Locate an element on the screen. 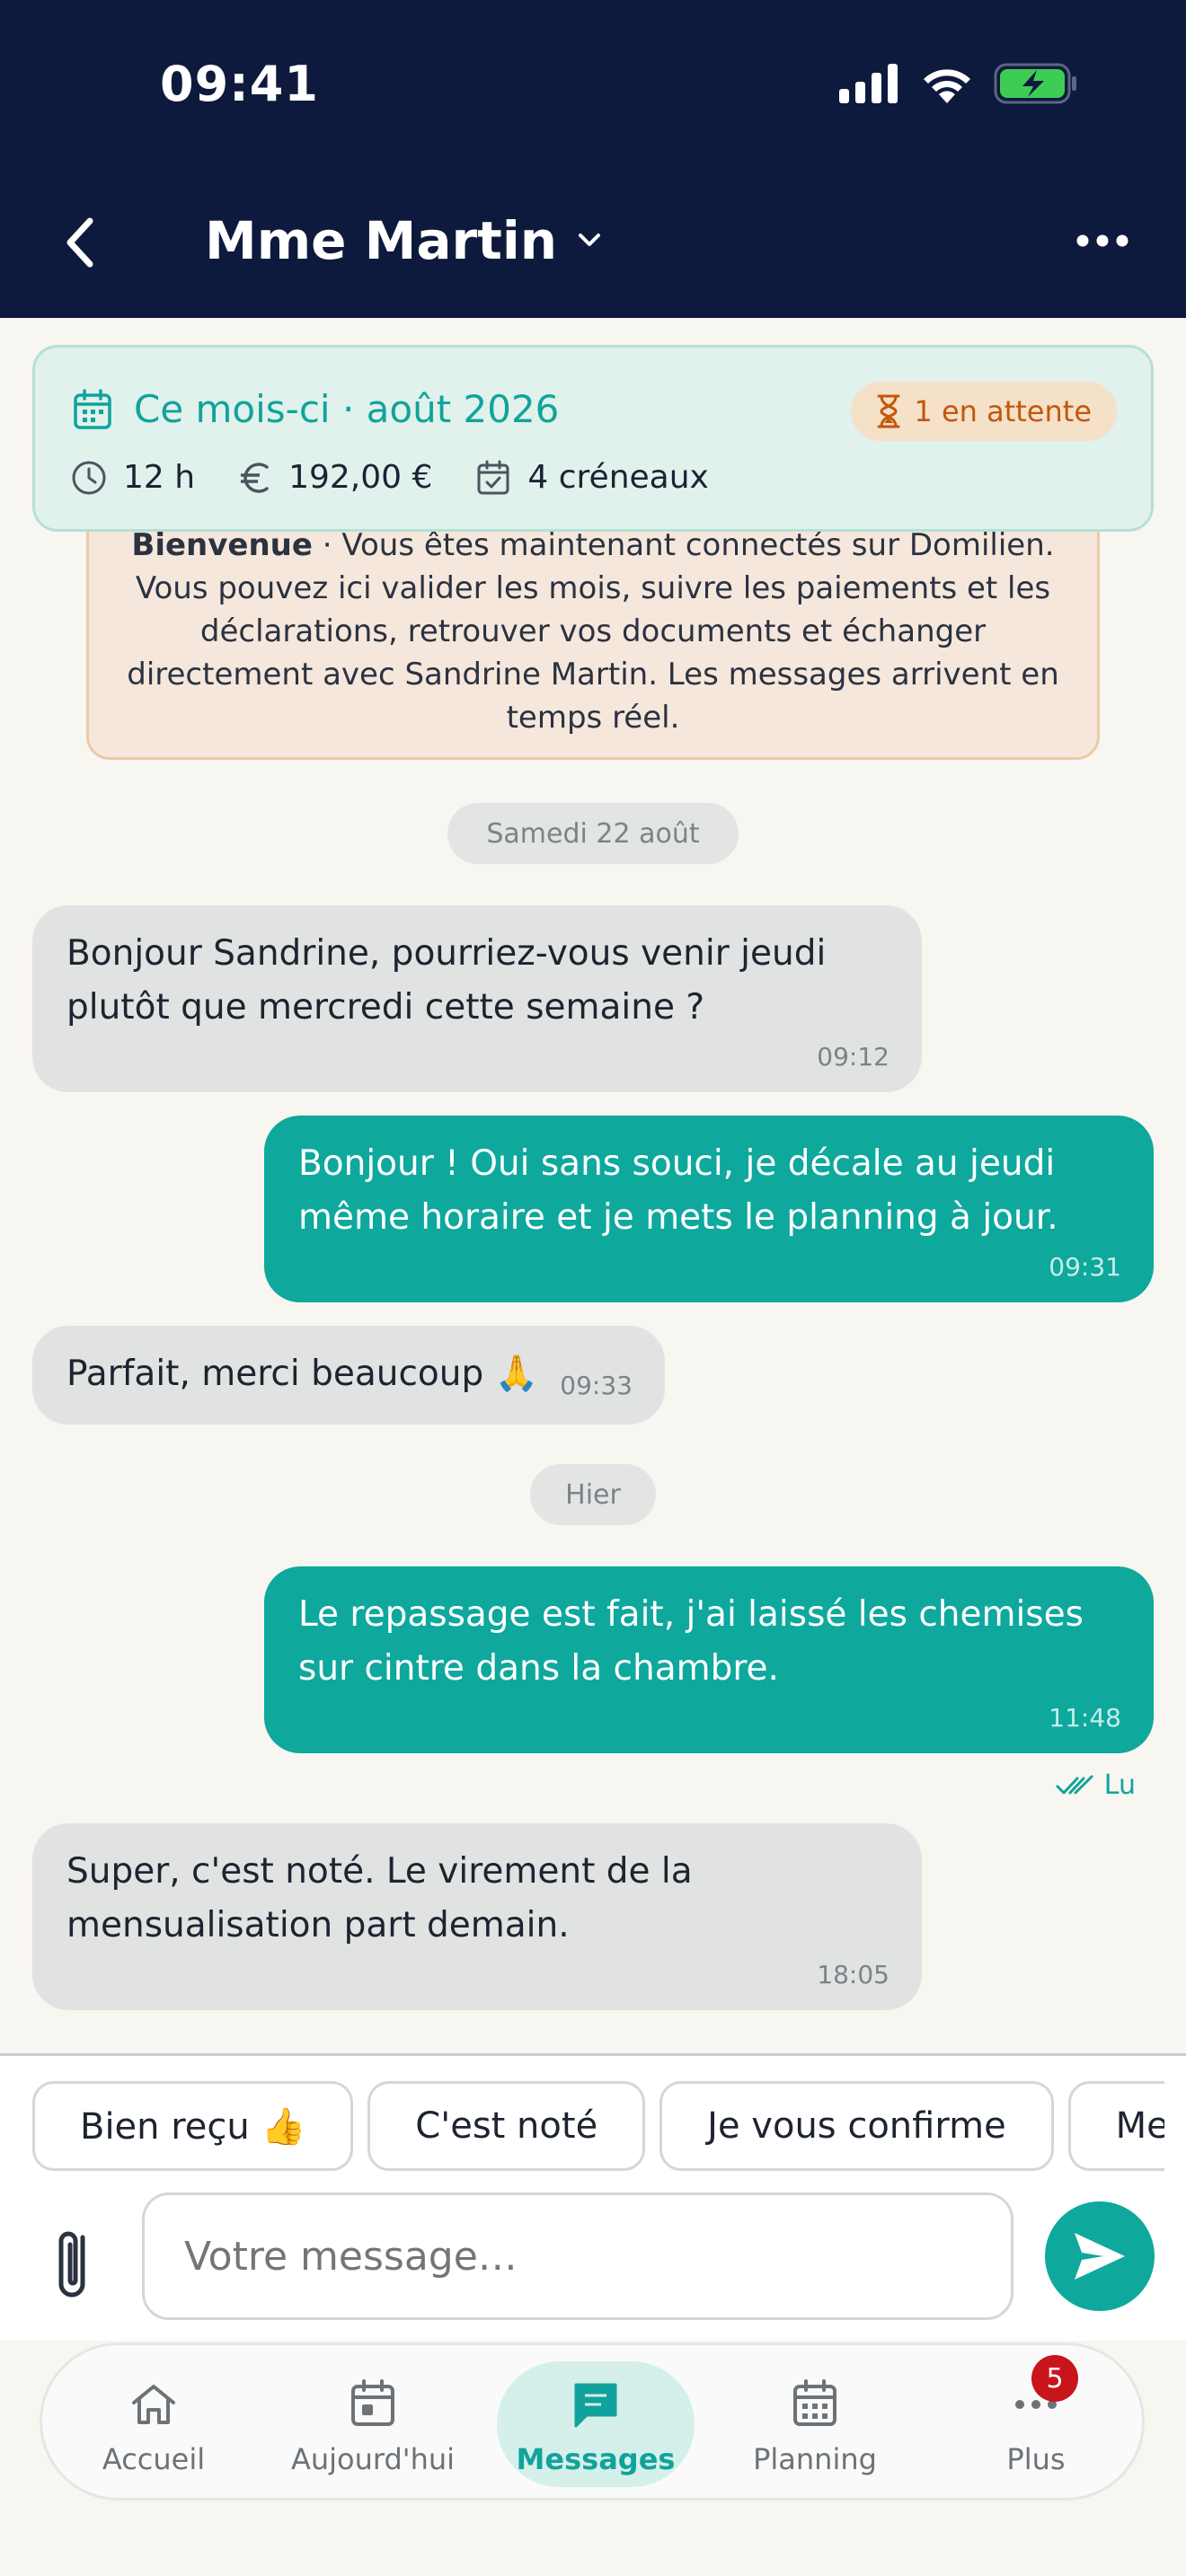 This screenshot has height=2576, width=1186. message-time: 09:31 is located at coordinates (1085, 1267).